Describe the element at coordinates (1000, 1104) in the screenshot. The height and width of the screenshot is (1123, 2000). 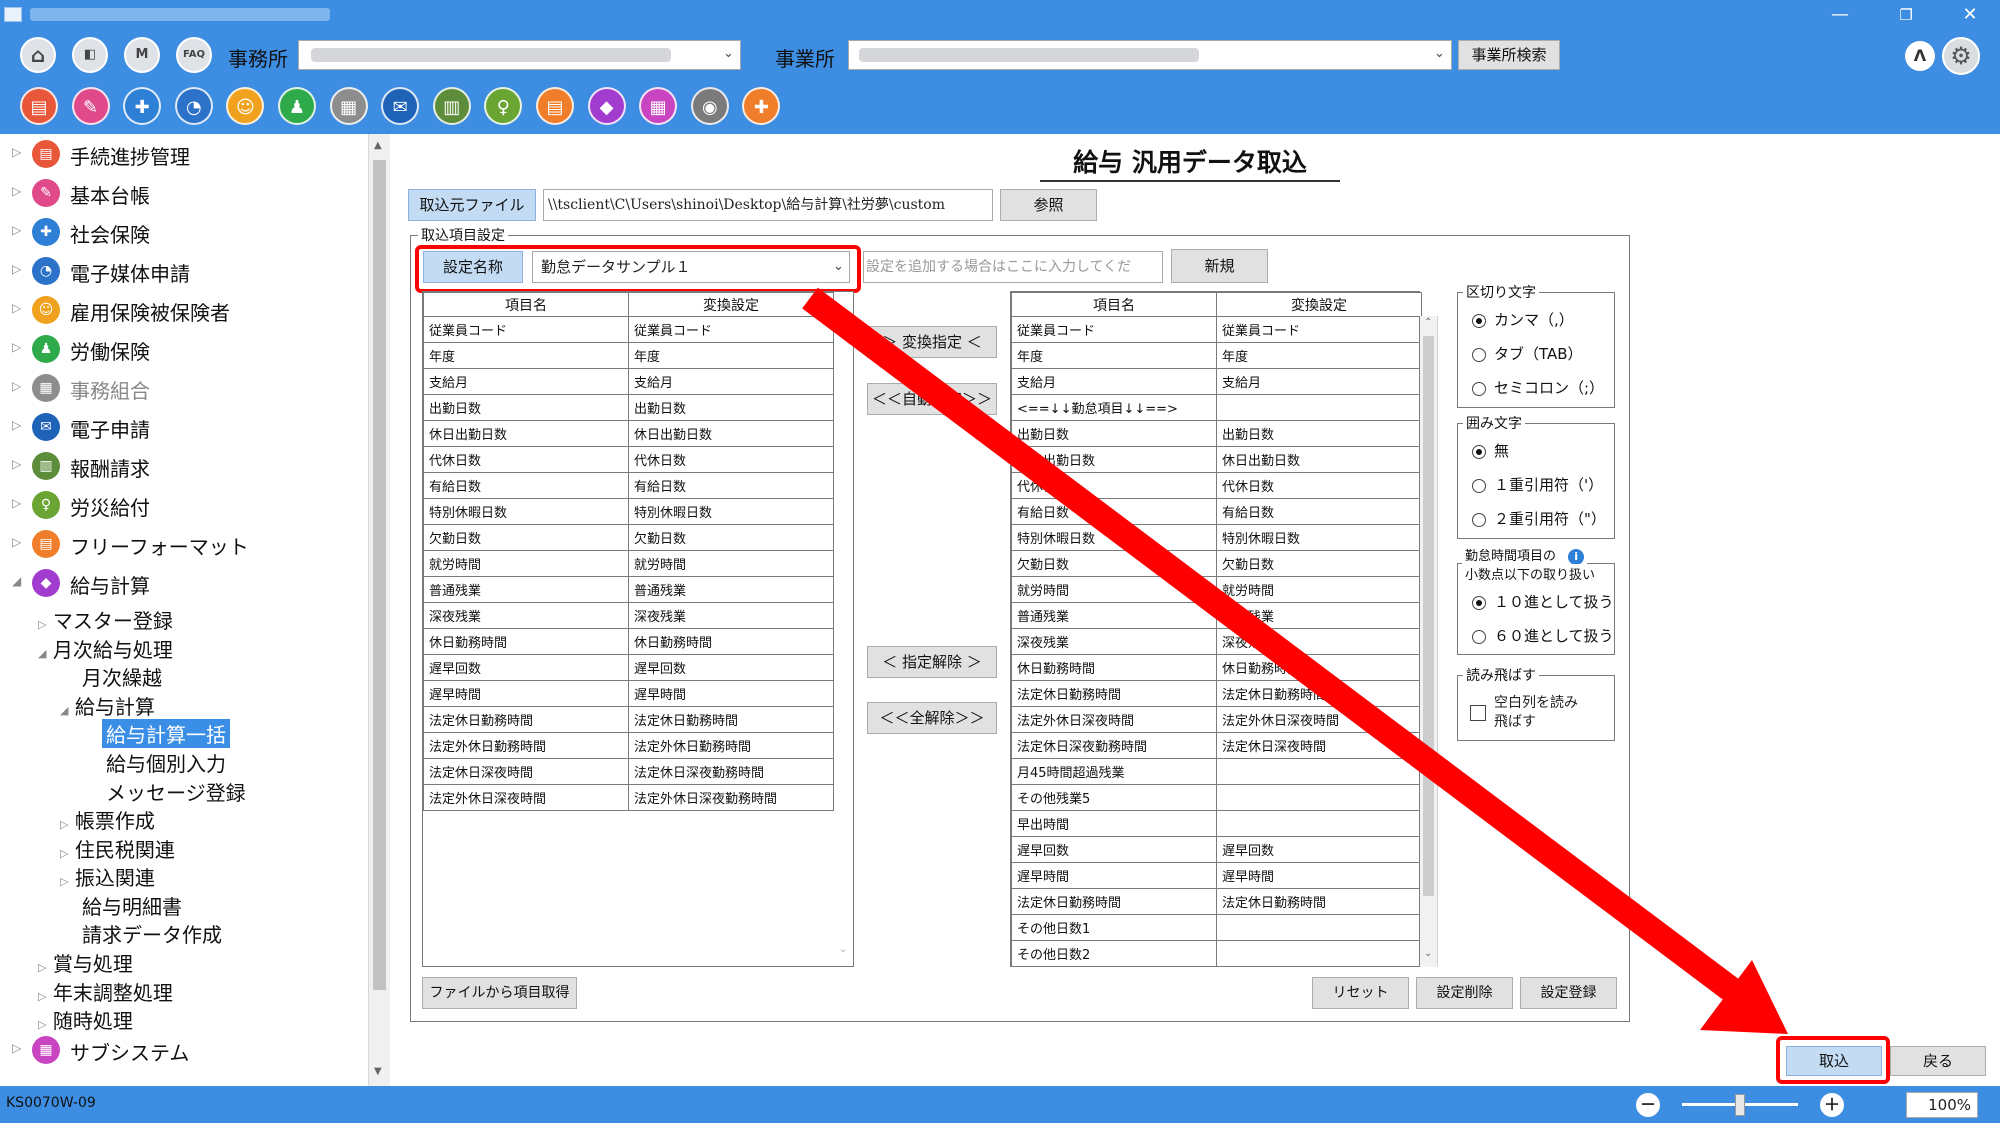
I see `status-bar: KS0070W-09 － ＋ 100%` at that location.